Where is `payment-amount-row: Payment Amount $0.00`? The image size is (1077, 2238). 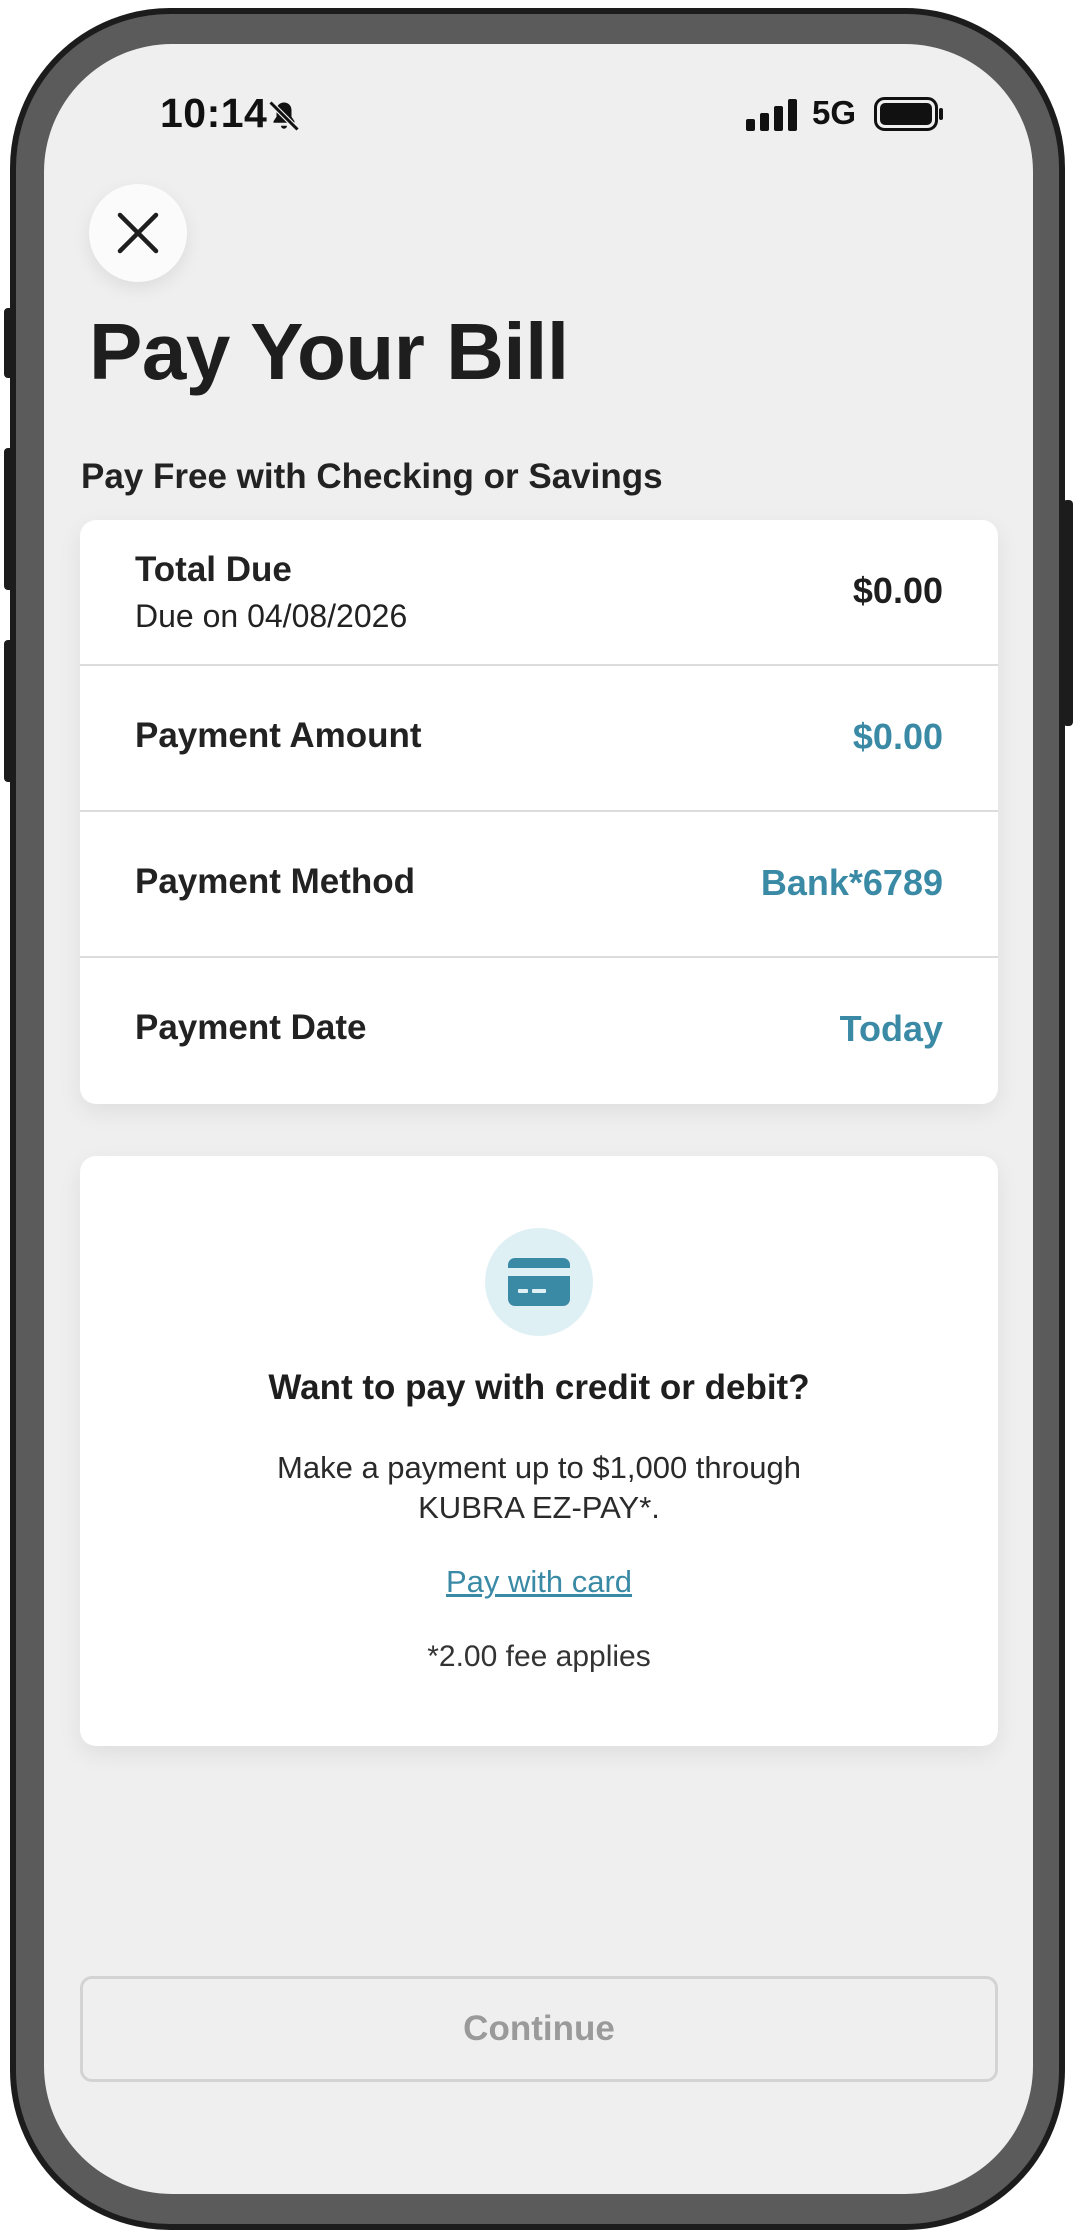
payment-amount-row: Payment Amount $0.00 is located at coordinates (539, 739).